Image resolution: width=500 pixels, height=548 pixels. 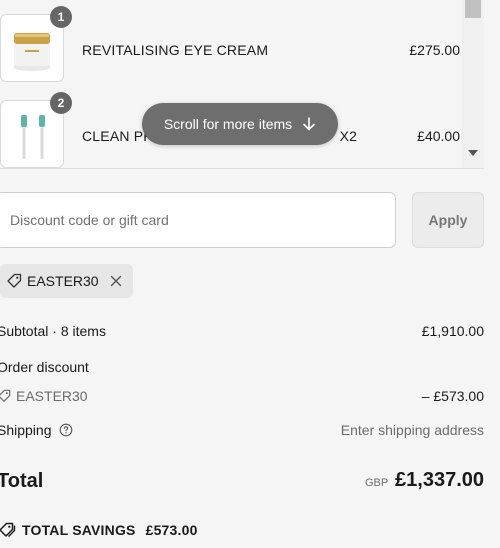 What do you see at coordinates (52, 396) in the screenshot?
I see `discount-code-text: EASTER30` at bounding box center [52, 396].